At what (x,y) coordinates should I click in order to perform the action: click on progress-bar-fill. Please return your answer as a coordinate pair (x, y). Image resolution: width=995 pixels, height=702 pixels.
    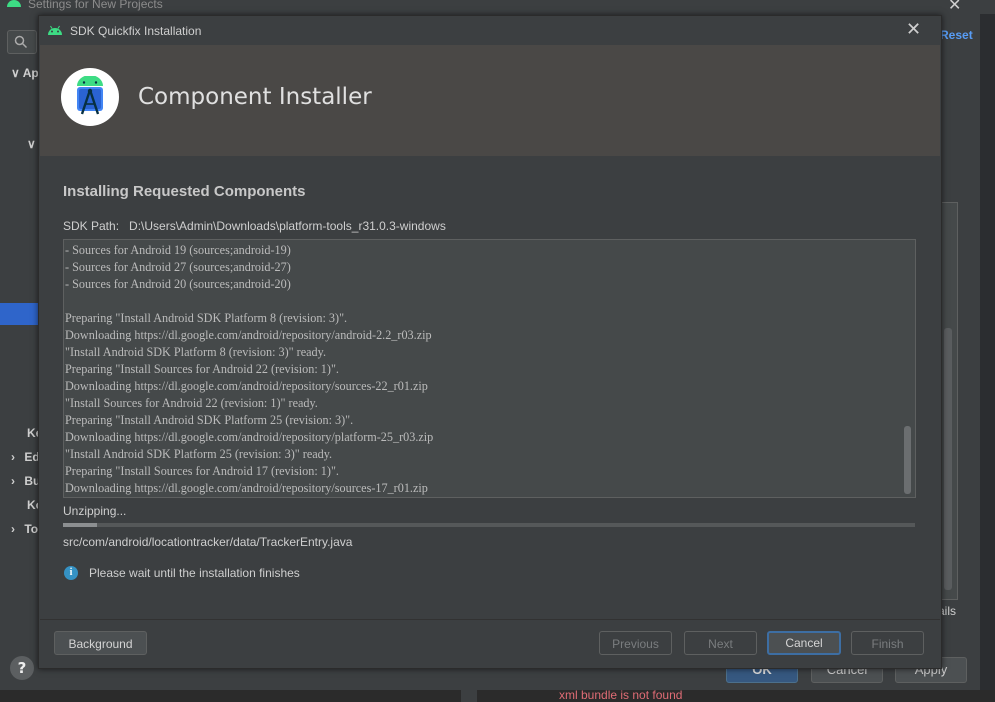
    Looking at the image, I should click on (80, 525).